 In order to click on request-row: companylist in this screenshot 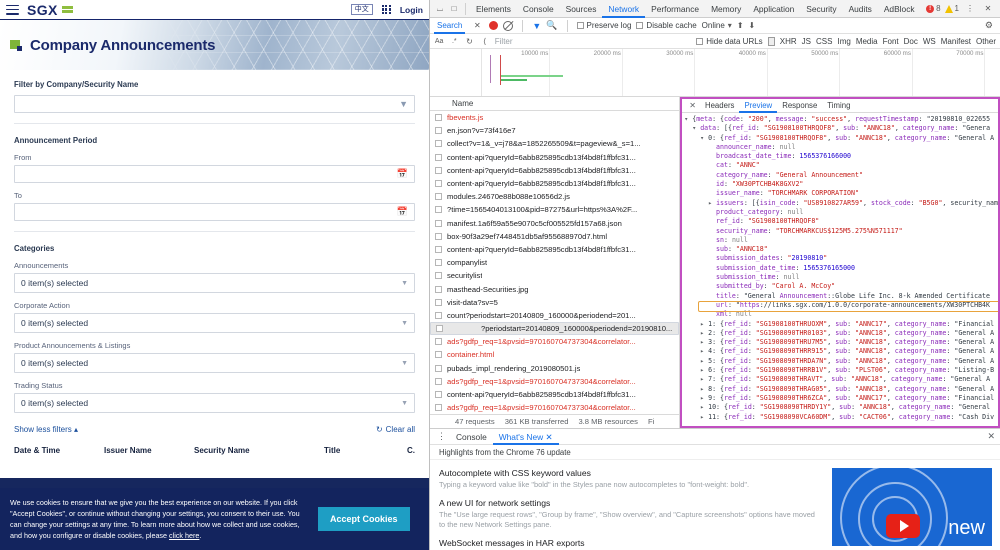, I will do `click(554, 262)`.